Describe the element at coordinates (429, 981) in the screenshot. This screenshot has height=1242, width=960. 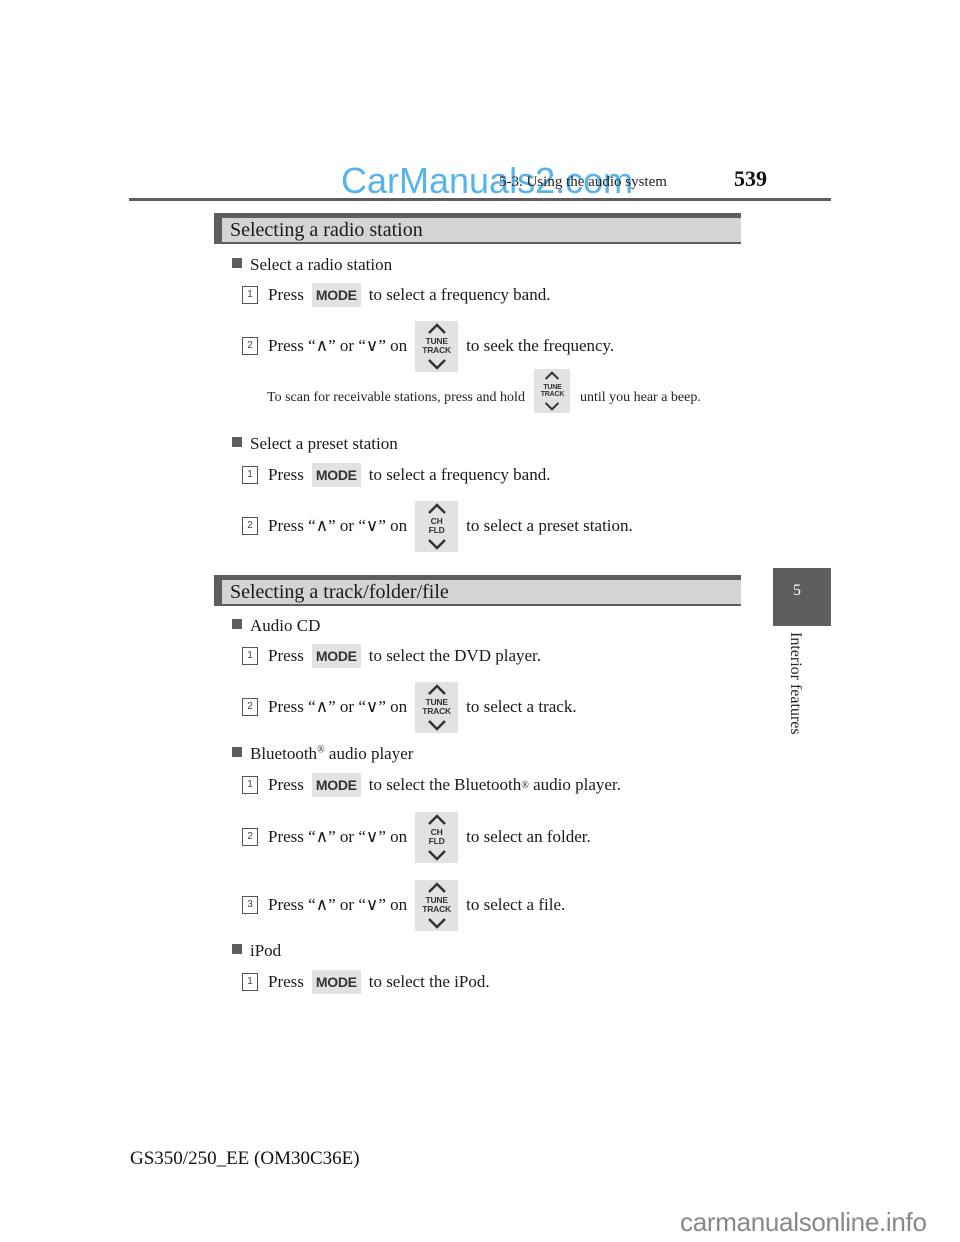
I see `step-text-post: to select the iPod.` at that location.